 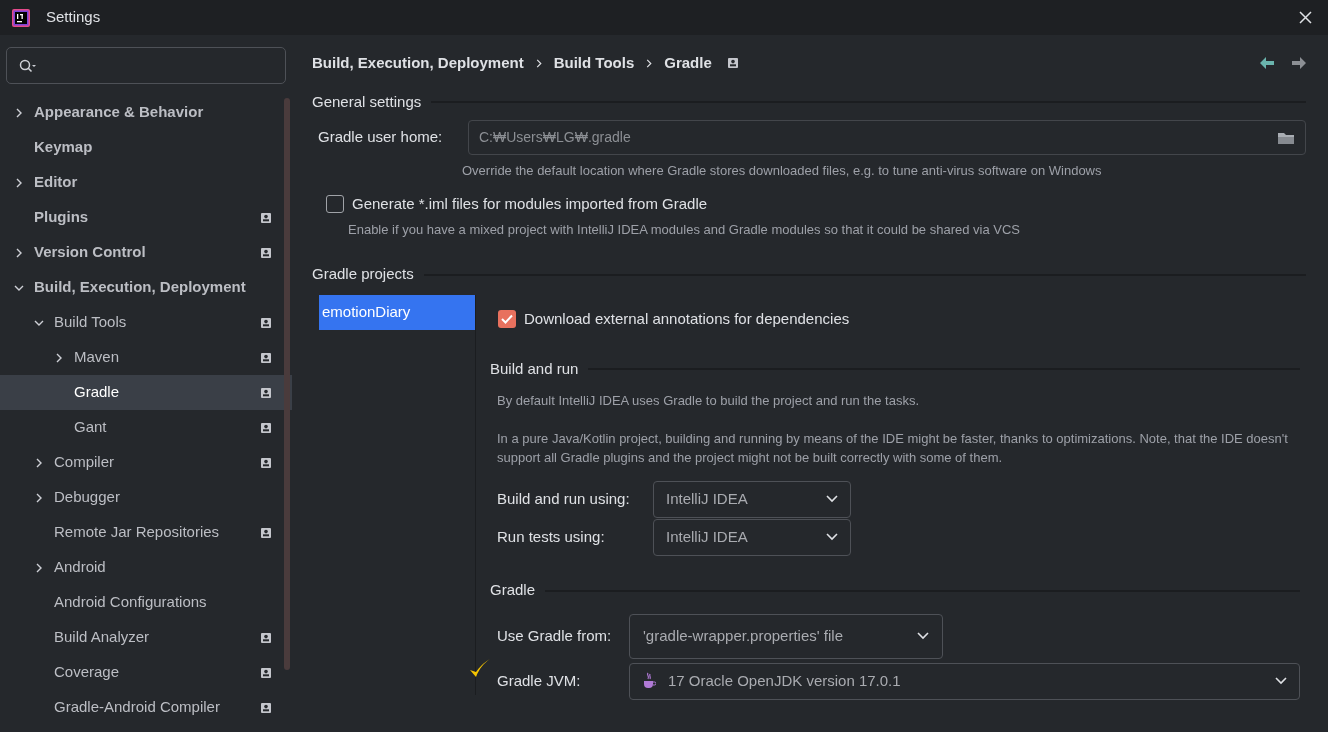 What do you see at coordinates (287, 384) in the screenshot?
I see `scrollbar` at bounding box center [287, 384].